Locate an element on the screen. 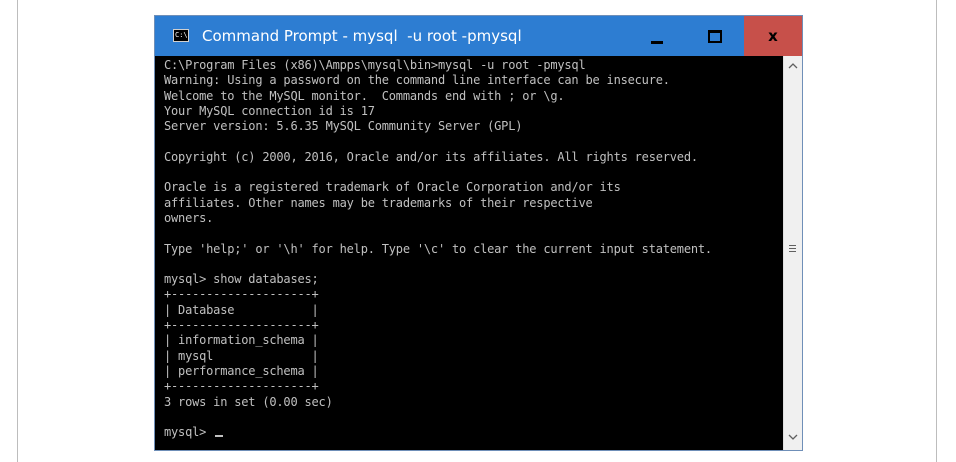 This screenshot has width=956, height=462. console-line: | information_schema | is located at coordinates (241, 340).